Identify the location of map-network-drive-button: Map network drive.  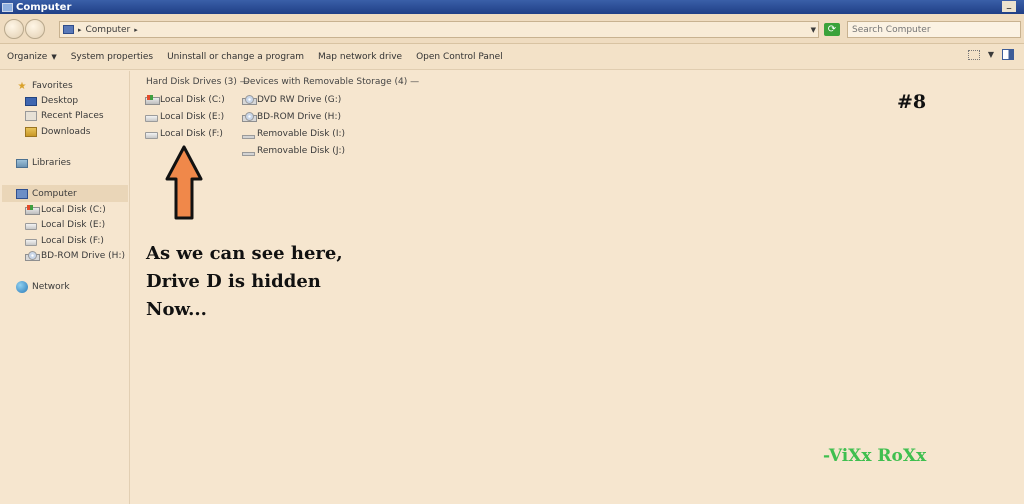
(360, 57).